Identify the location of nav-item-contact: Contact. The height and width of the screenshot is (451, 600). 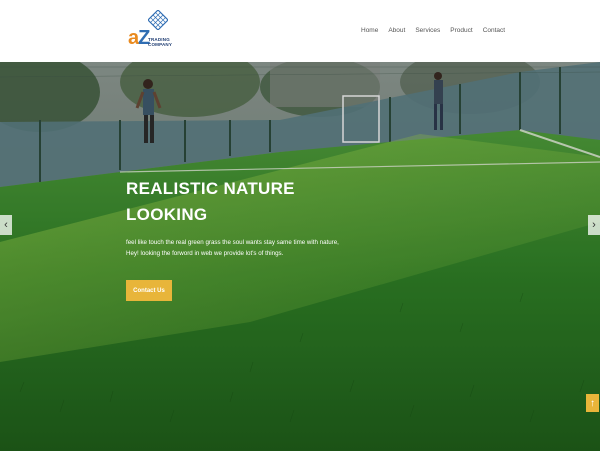
(494, 30).